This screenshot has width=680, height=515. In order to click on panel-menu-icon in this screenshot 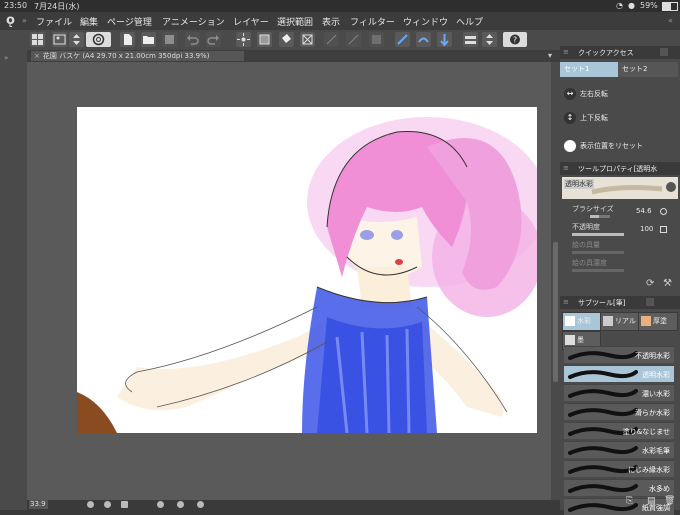, I will do `click(664, 52)`.